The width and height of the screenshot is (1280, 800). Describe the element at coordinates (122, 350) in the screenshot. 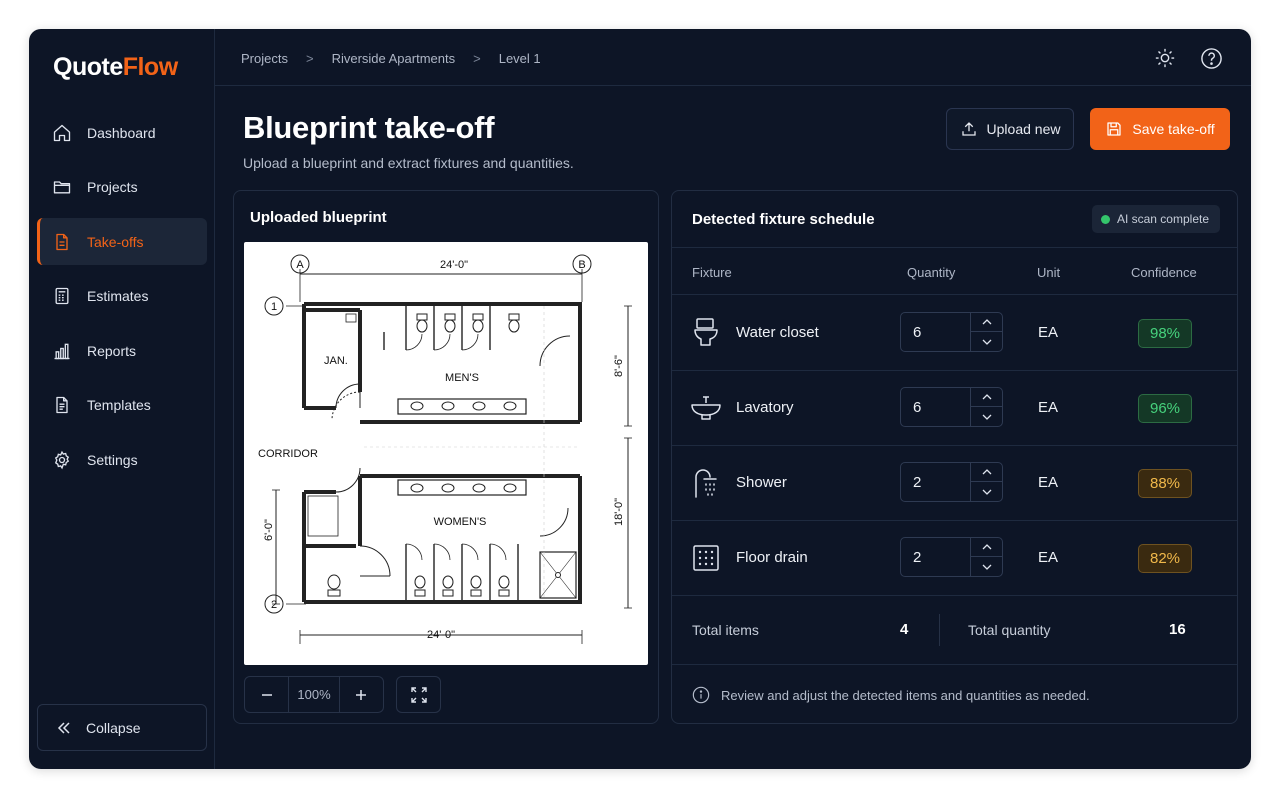

I see `sidebar-item-reports: Reports` at that location.